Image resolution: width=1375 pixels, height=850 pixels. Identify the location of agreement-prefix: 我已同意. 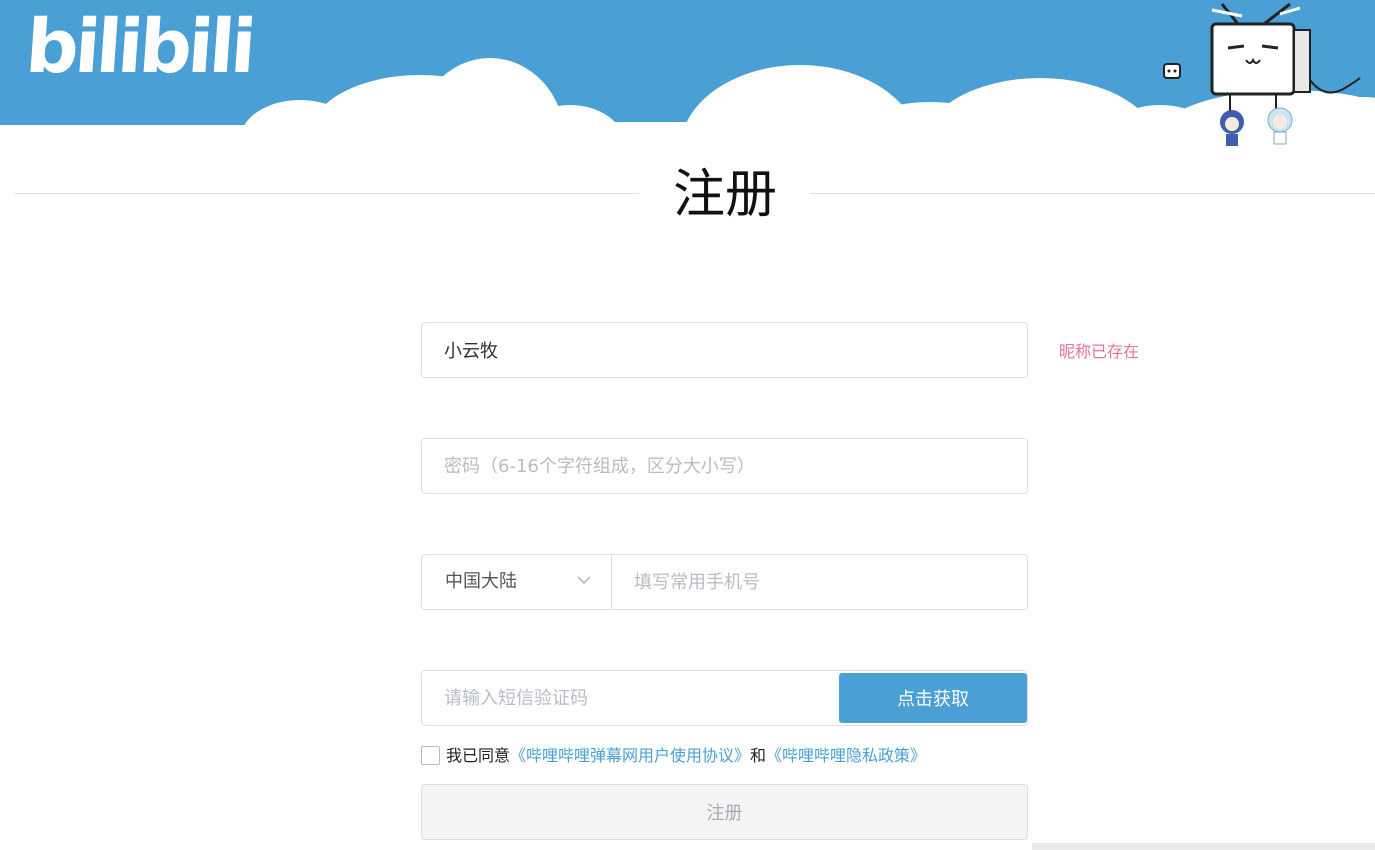
(478, 755).